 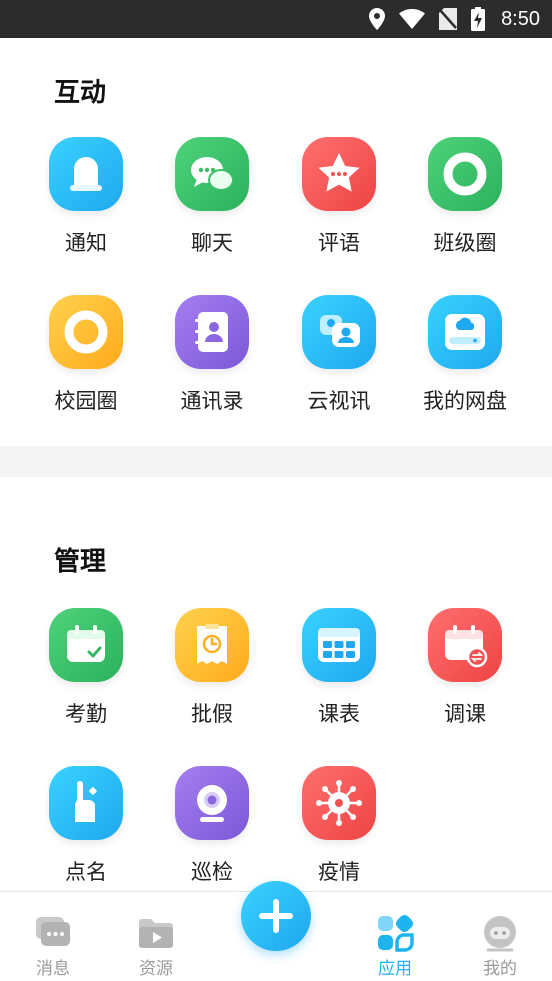 What do you see at coordinates (86, 243) in the screenshot?
I see `app-label: 通知` at bounding box center [86, 243].